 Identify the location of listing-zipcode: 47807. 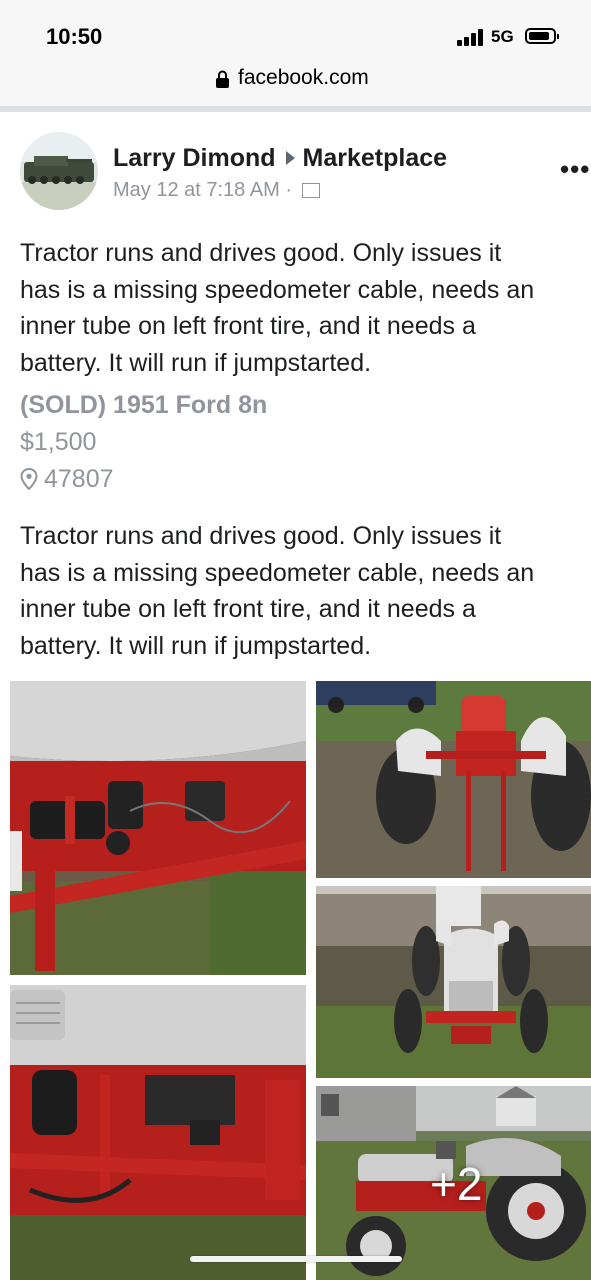
(79, 479).